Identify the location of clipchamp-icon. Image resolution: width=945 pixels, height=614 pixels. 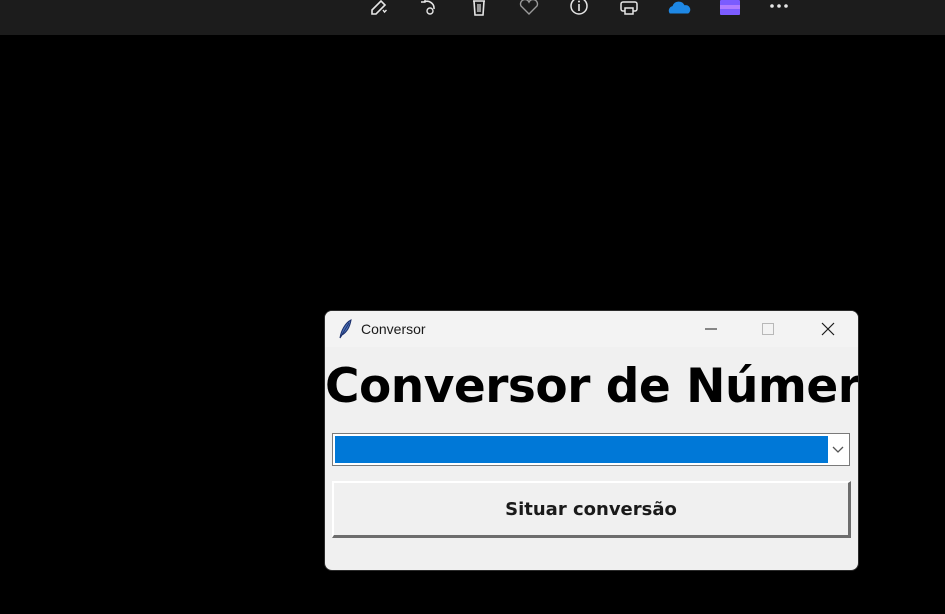
(730, 9).